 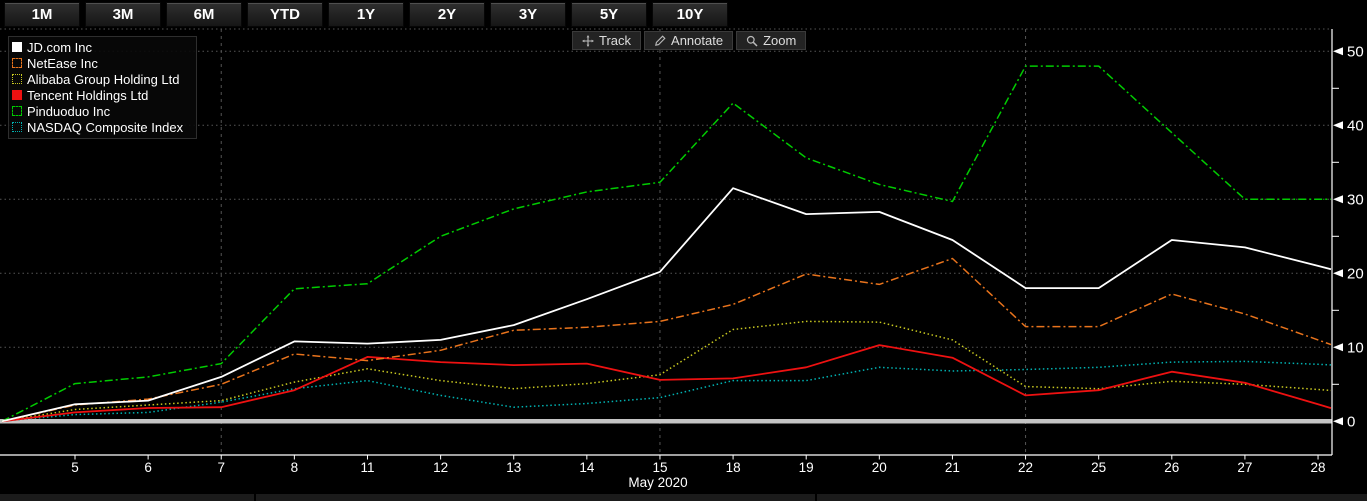 I want to click on range-button-ytd: YTD, so click(x=285, y=14).